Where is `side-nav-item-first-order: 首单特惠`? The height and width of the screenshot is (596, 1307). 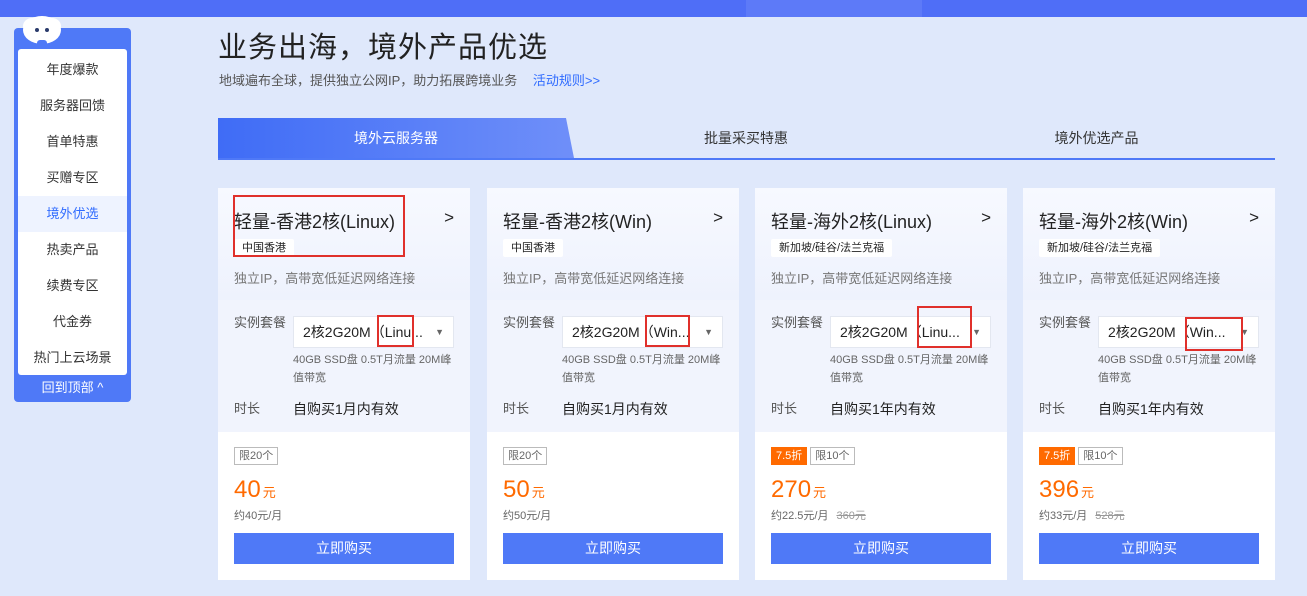 side-nav-item-first-order: 首单特惠 is located at coordinates (72, 142).